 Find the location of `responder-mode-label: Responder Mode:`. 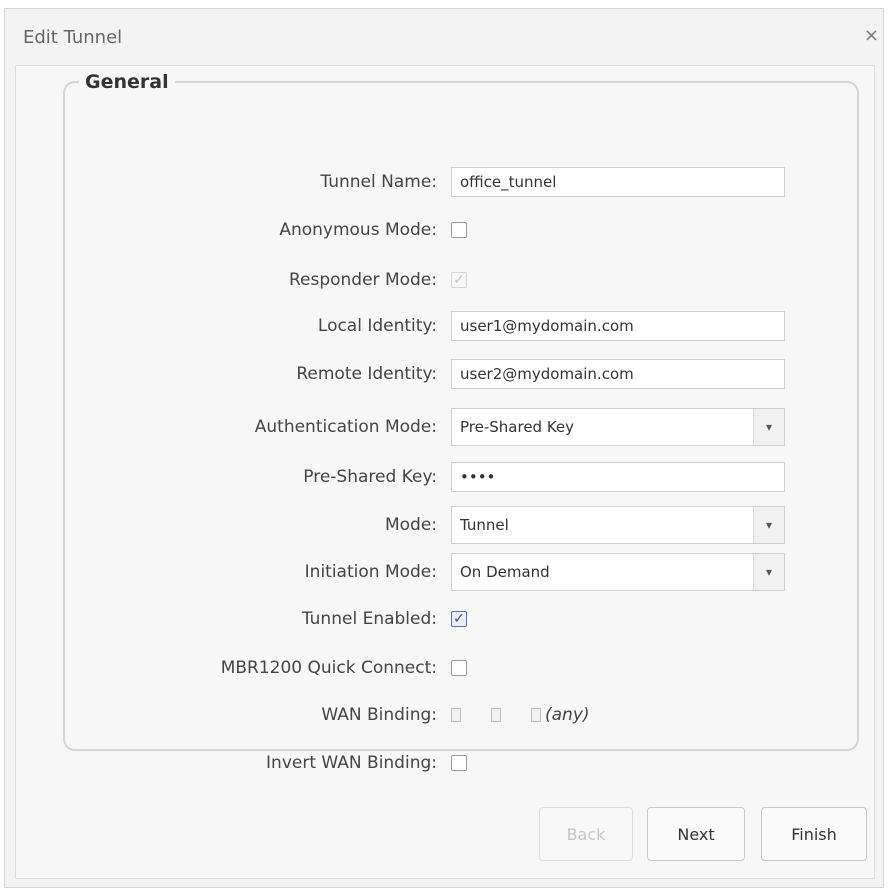

responder-mode-label: Responder Mode: is located at coordinates (362, 280).